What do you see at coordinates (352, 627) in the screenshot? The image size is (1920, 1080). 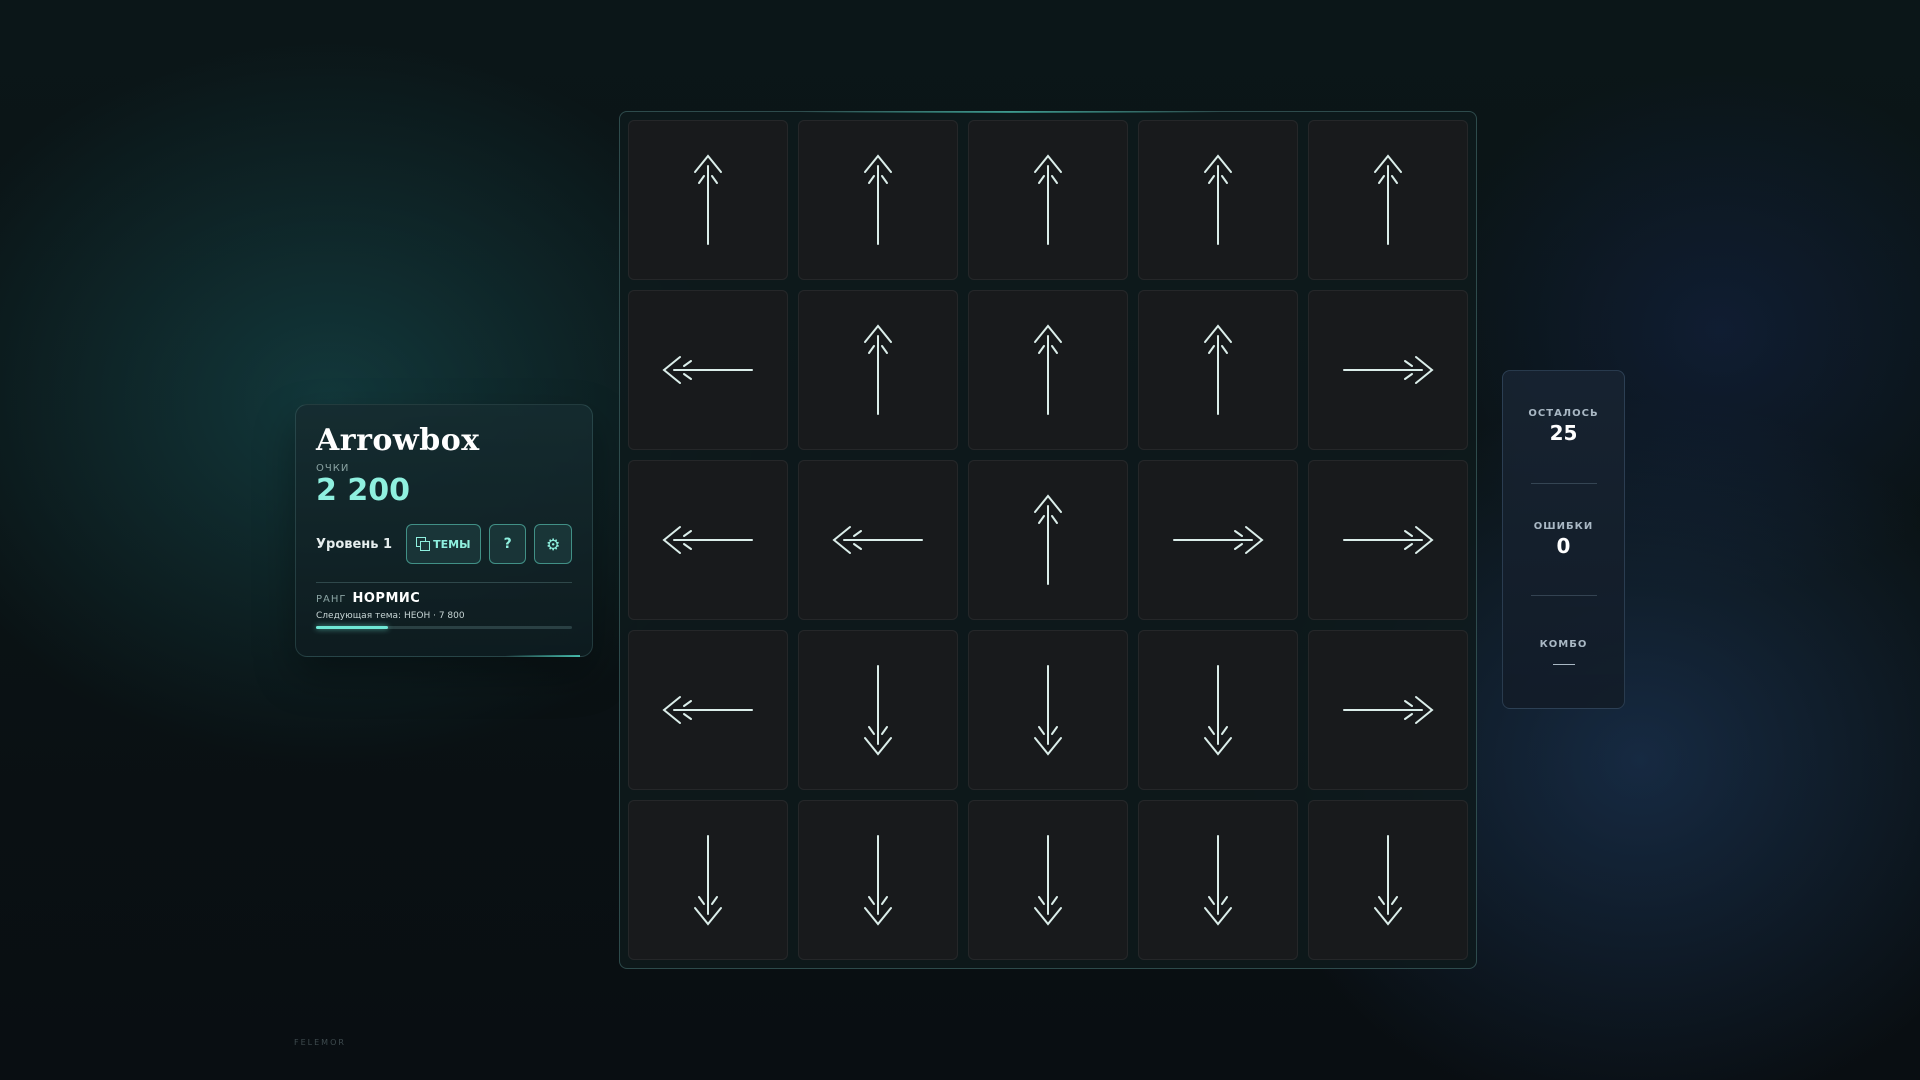 I see `rank-progress-fill` at bounding box center [352, 627].